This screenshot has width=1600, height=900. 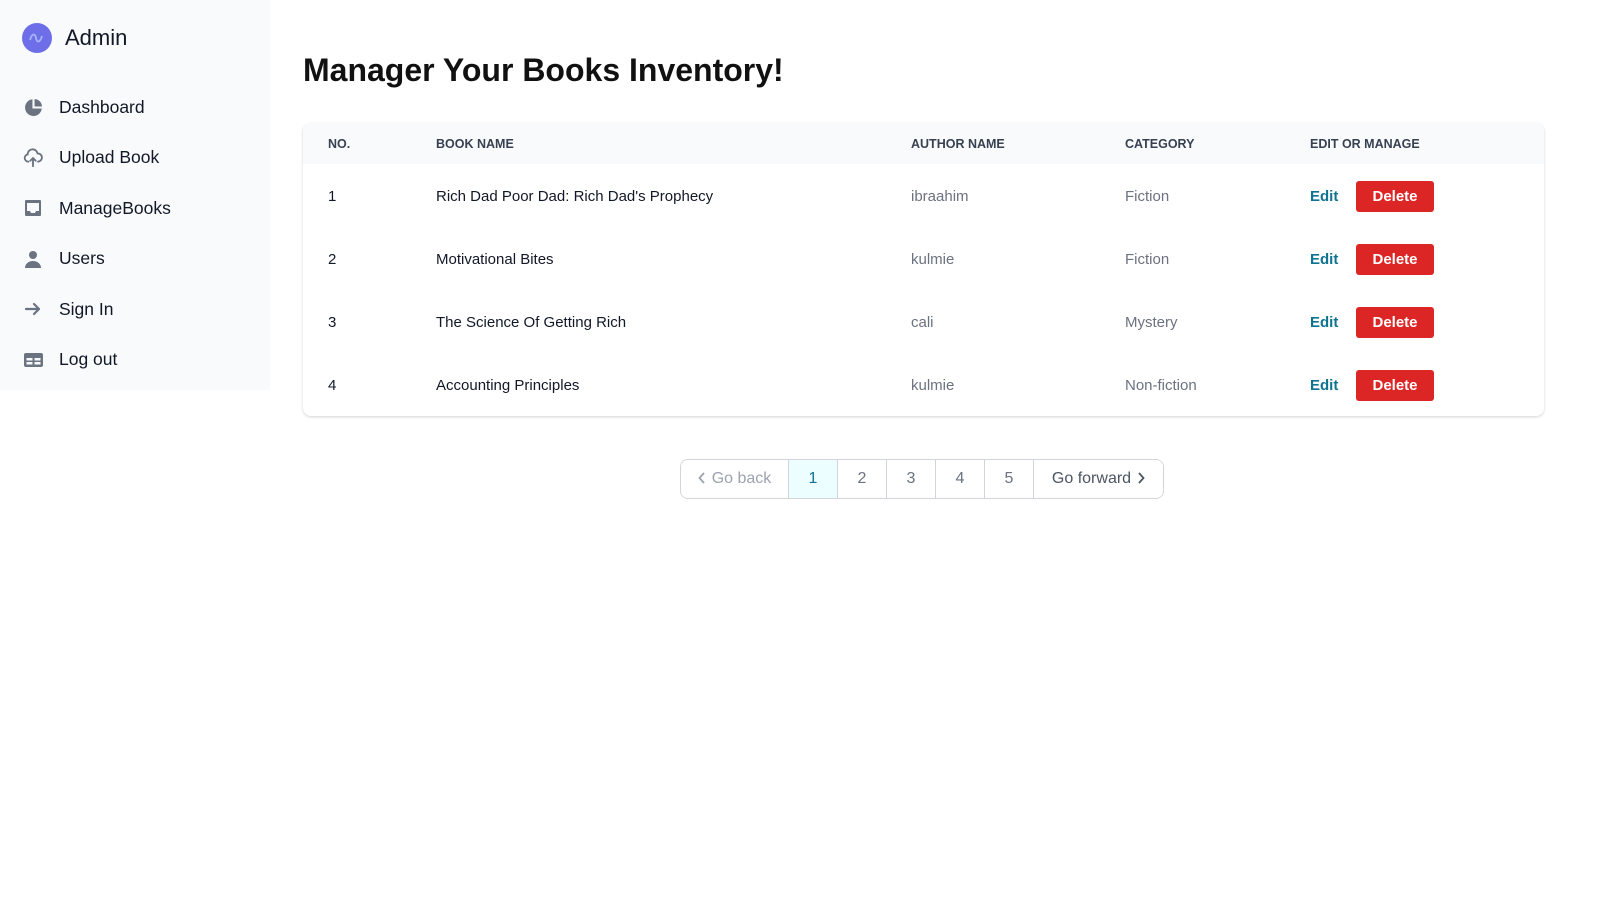 What do you see at coordinates (1365, 143) in the screenshot?
I see `header-edit-or-manage: EDIT OR MANAGE` at bounding box center [1365, 143].